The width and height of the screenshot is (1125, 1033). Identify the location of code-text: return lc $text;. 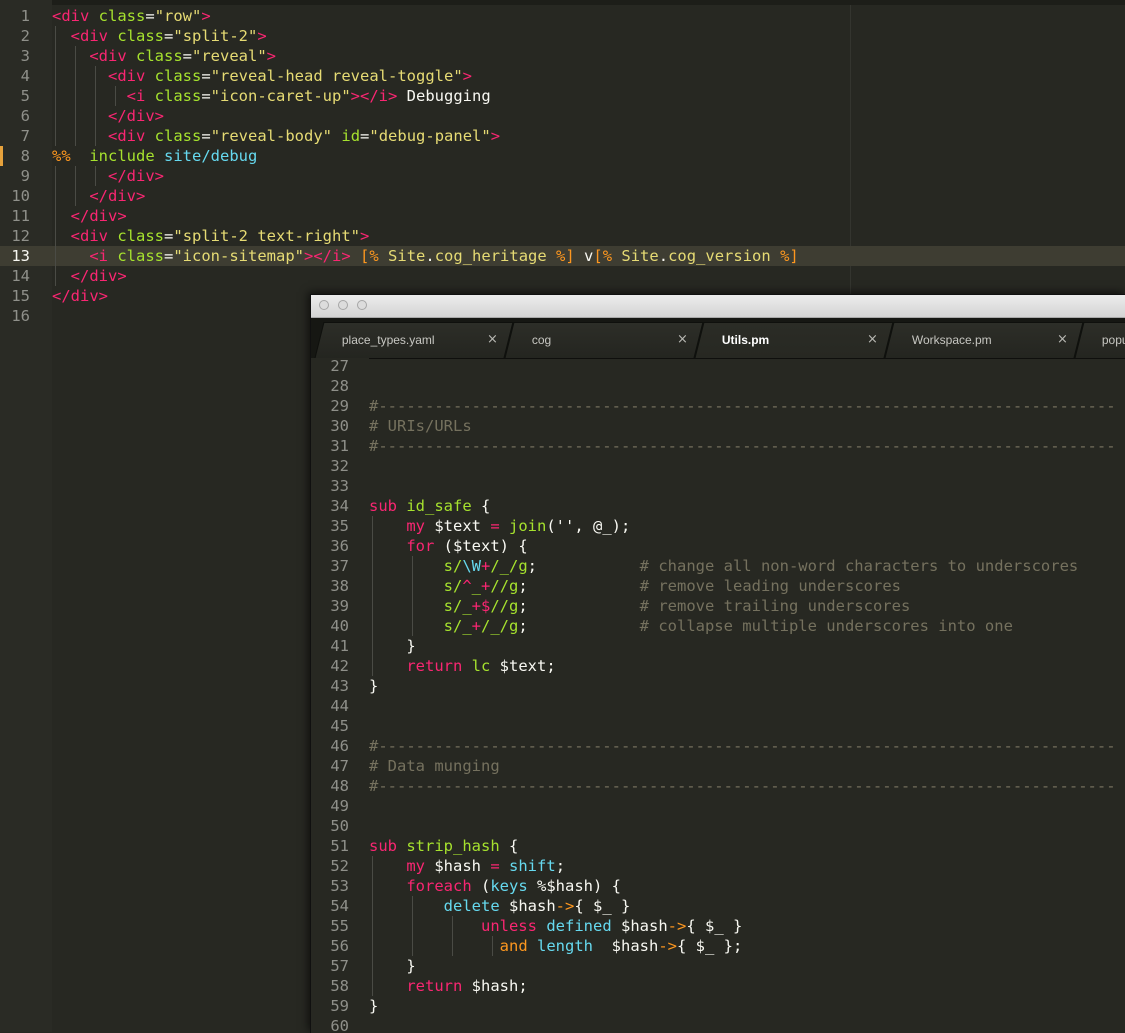
(462, 666).